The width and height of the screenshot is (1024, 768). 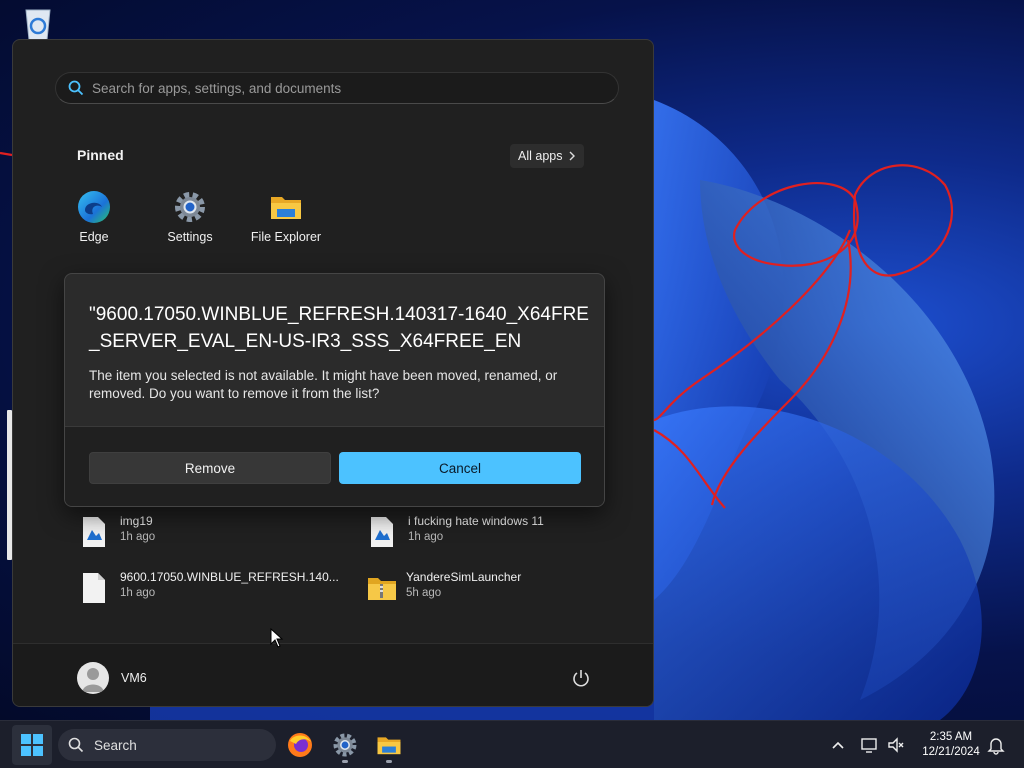 What do you see at coordinates (38, 24) in the screenshot?
I see `recycle-bin-icon` at bounding box center [38, 24].